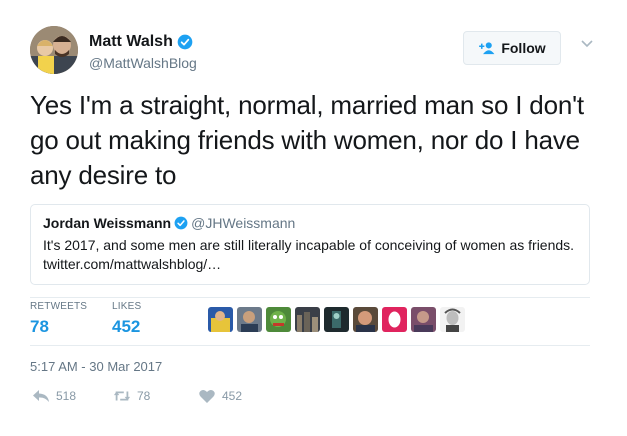 The width and height of the screenshot is (627, 436). Describe the element at coordinates (122, 396) in the screenshot. I see `retweet-icon` at that location.